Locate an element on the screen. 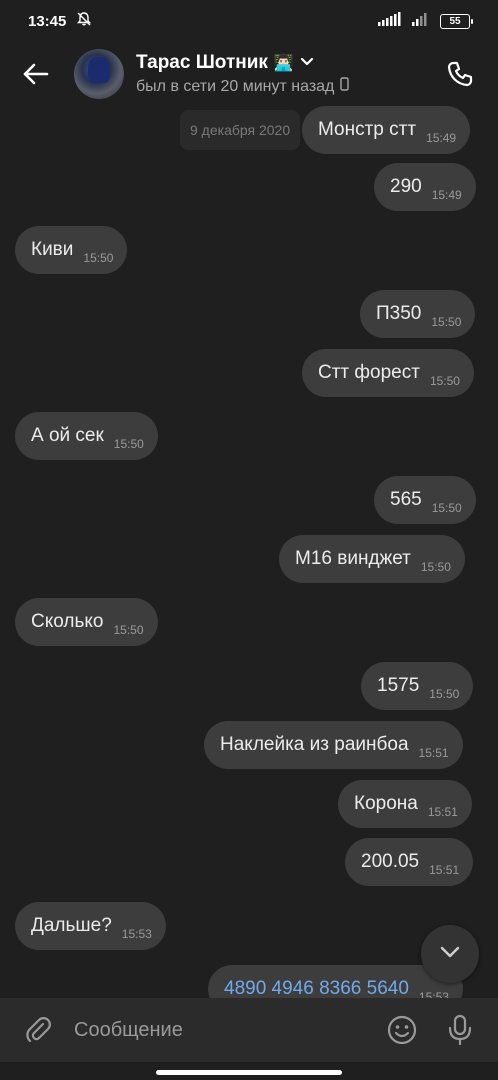 This screenshot has width=498, height=1080. message-text: П350 is located at coordinates (399, 313).